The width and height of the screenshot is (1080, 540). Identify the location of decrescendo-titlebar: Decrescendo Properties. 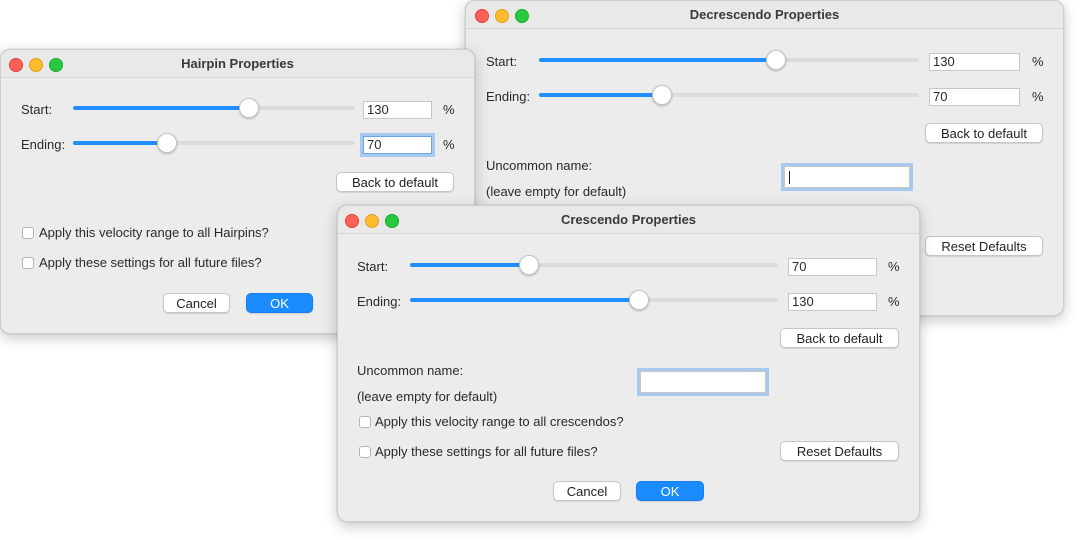
(764, 15).